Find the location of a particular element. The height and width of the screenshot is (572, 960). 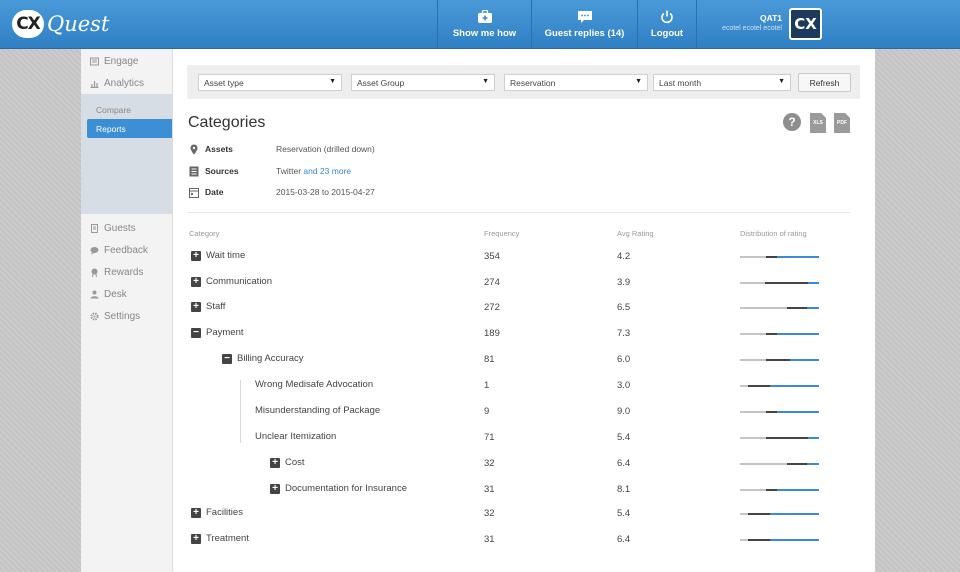

top-nav: Show me how Guest replies (14) Logout is located at coordinates (566, 24).